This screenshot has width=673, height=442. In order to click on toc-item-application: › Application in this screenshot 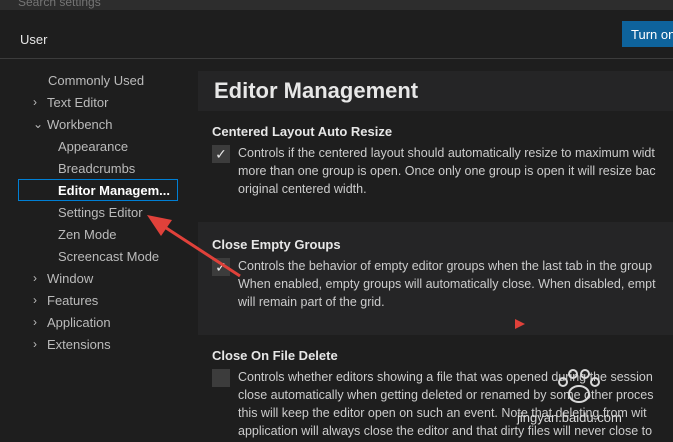, I will do `click(72, 322)`.